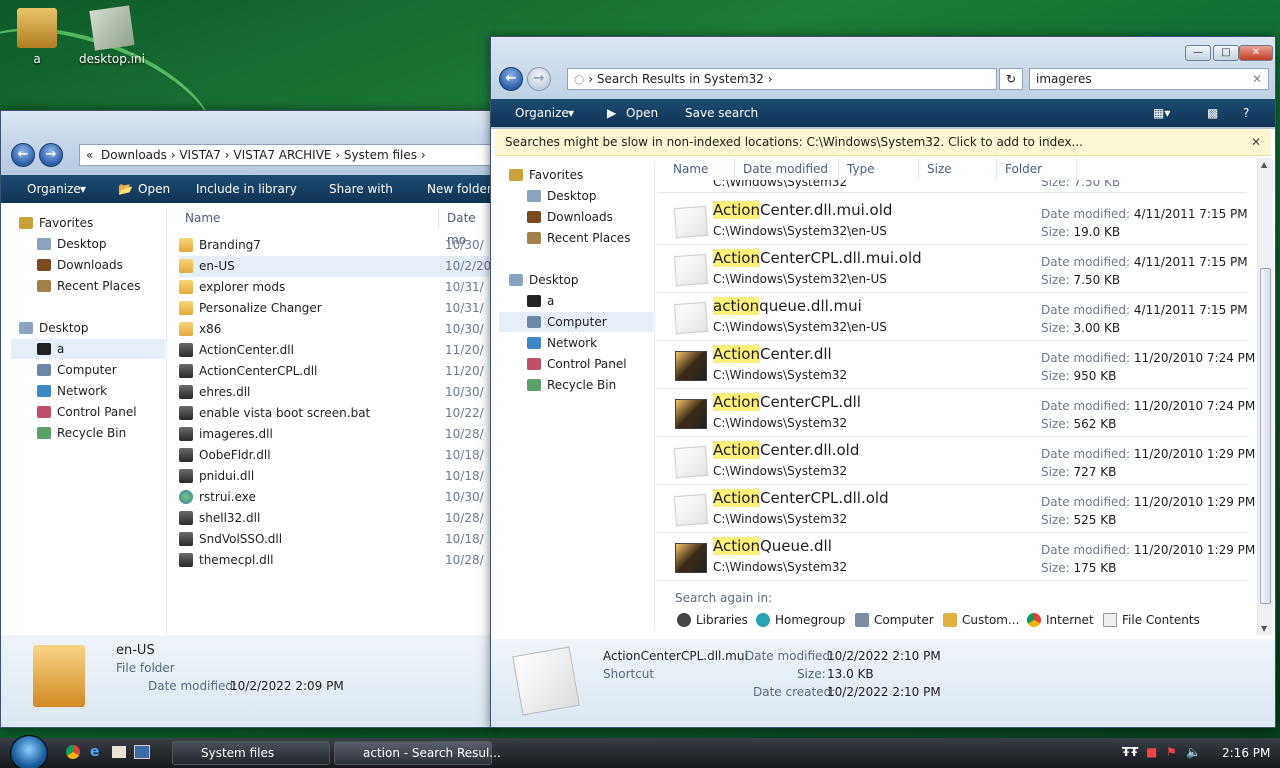  Describe the element at coordinates (1151, 752) in the screenshot. I see `network-status-icon: ■` at that location.